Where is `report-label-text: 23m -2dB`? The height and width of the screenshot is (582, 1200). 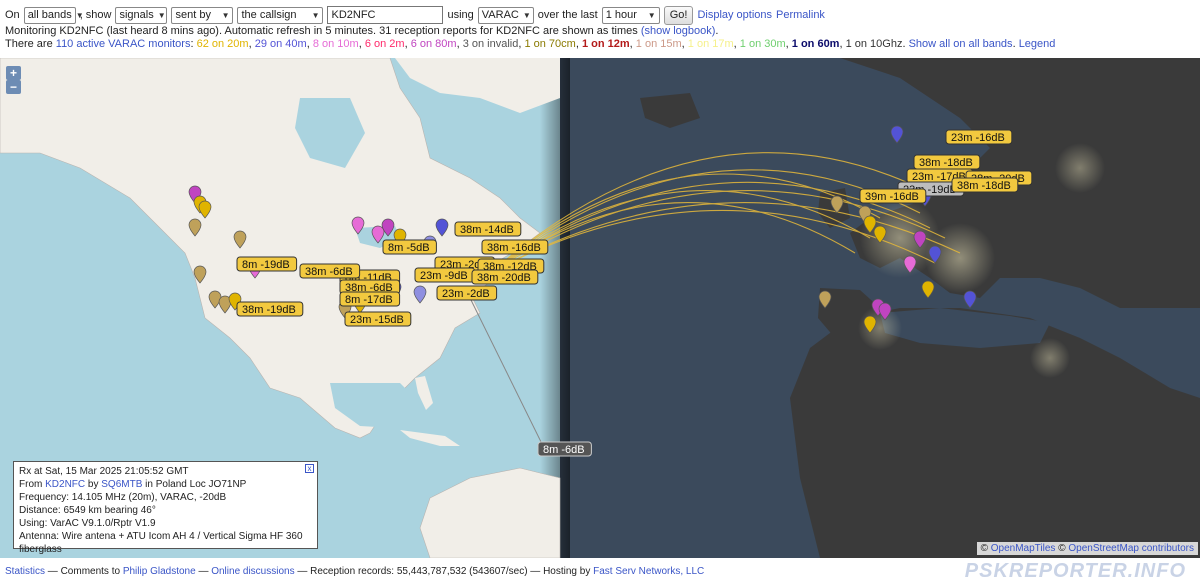 report-label-text: 23m -2dB is located at coordinates (466, 294).